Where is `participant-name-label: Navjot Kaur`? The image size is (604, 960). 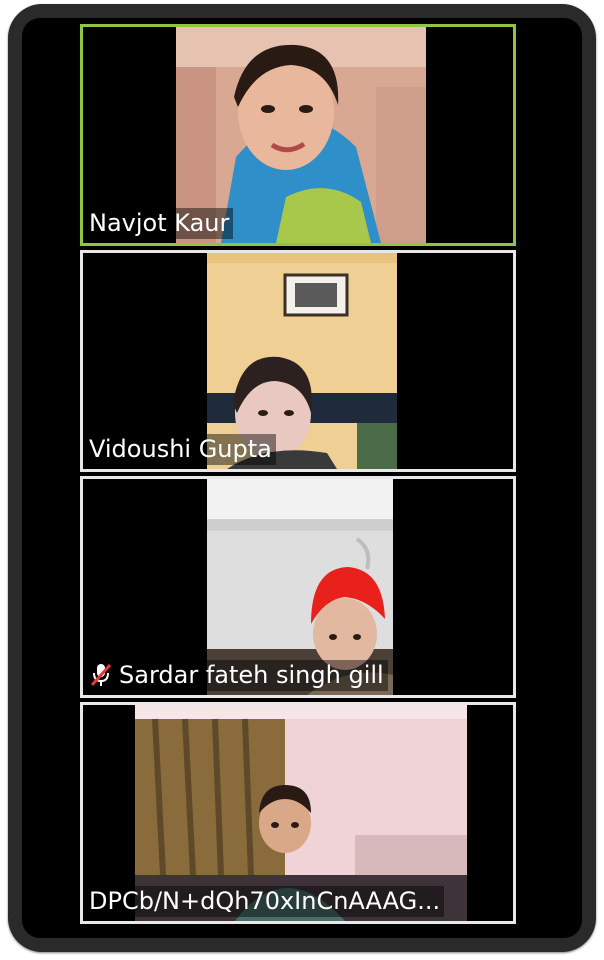
participant-name-label: Navjot Kaur is located at coordinates (160, 223).